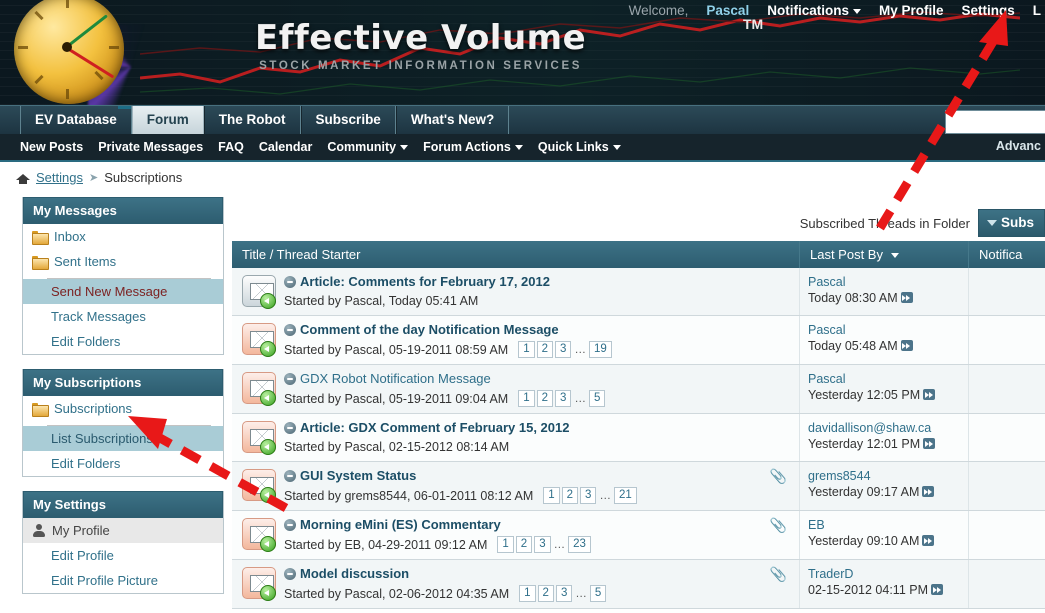 The image size is (1045, 613). I want to click on thread-title-link: Morning eMini (ES) Commentary, so click(400, 524).